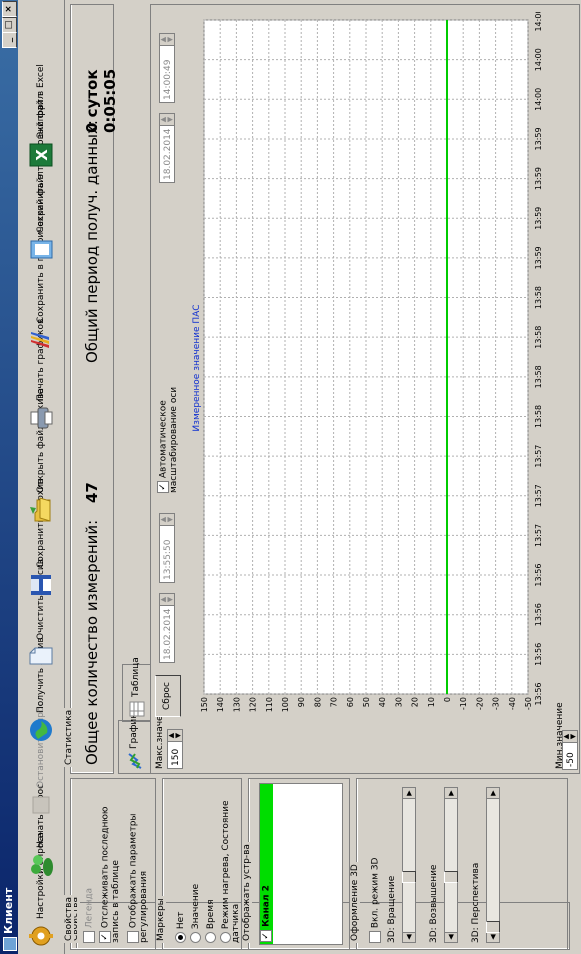 This screenshot has width=581, height=954. Describe the element at coordinates (569, 737) in the screenshot. I see `min-spin: ▲ ▼` at that location.